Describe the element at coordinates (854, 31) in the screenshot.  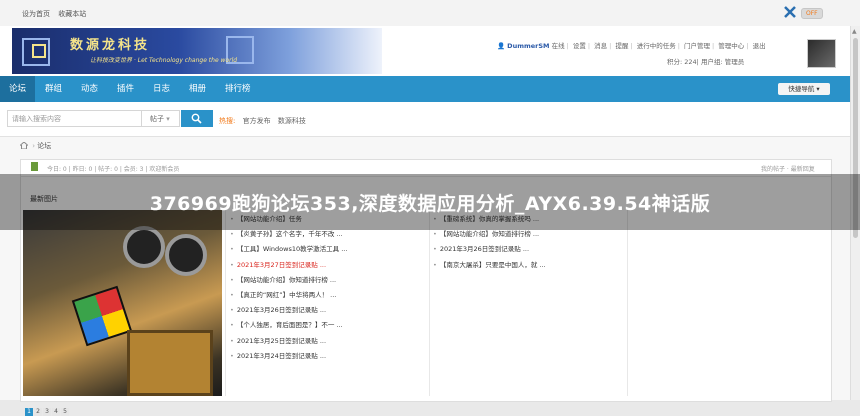
I see `scroll-up-icon: ▲` at that location.